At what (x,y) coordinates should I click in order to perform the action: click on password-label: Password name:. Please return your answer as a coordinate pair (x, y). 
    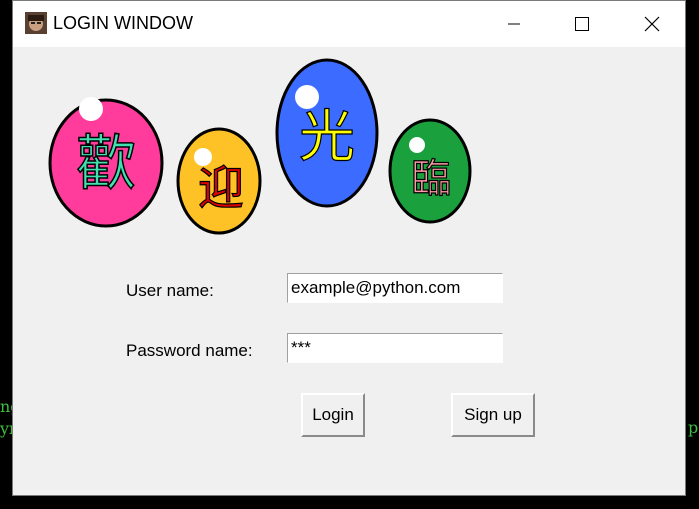
    Looking at the image, I should click on (189, 350).